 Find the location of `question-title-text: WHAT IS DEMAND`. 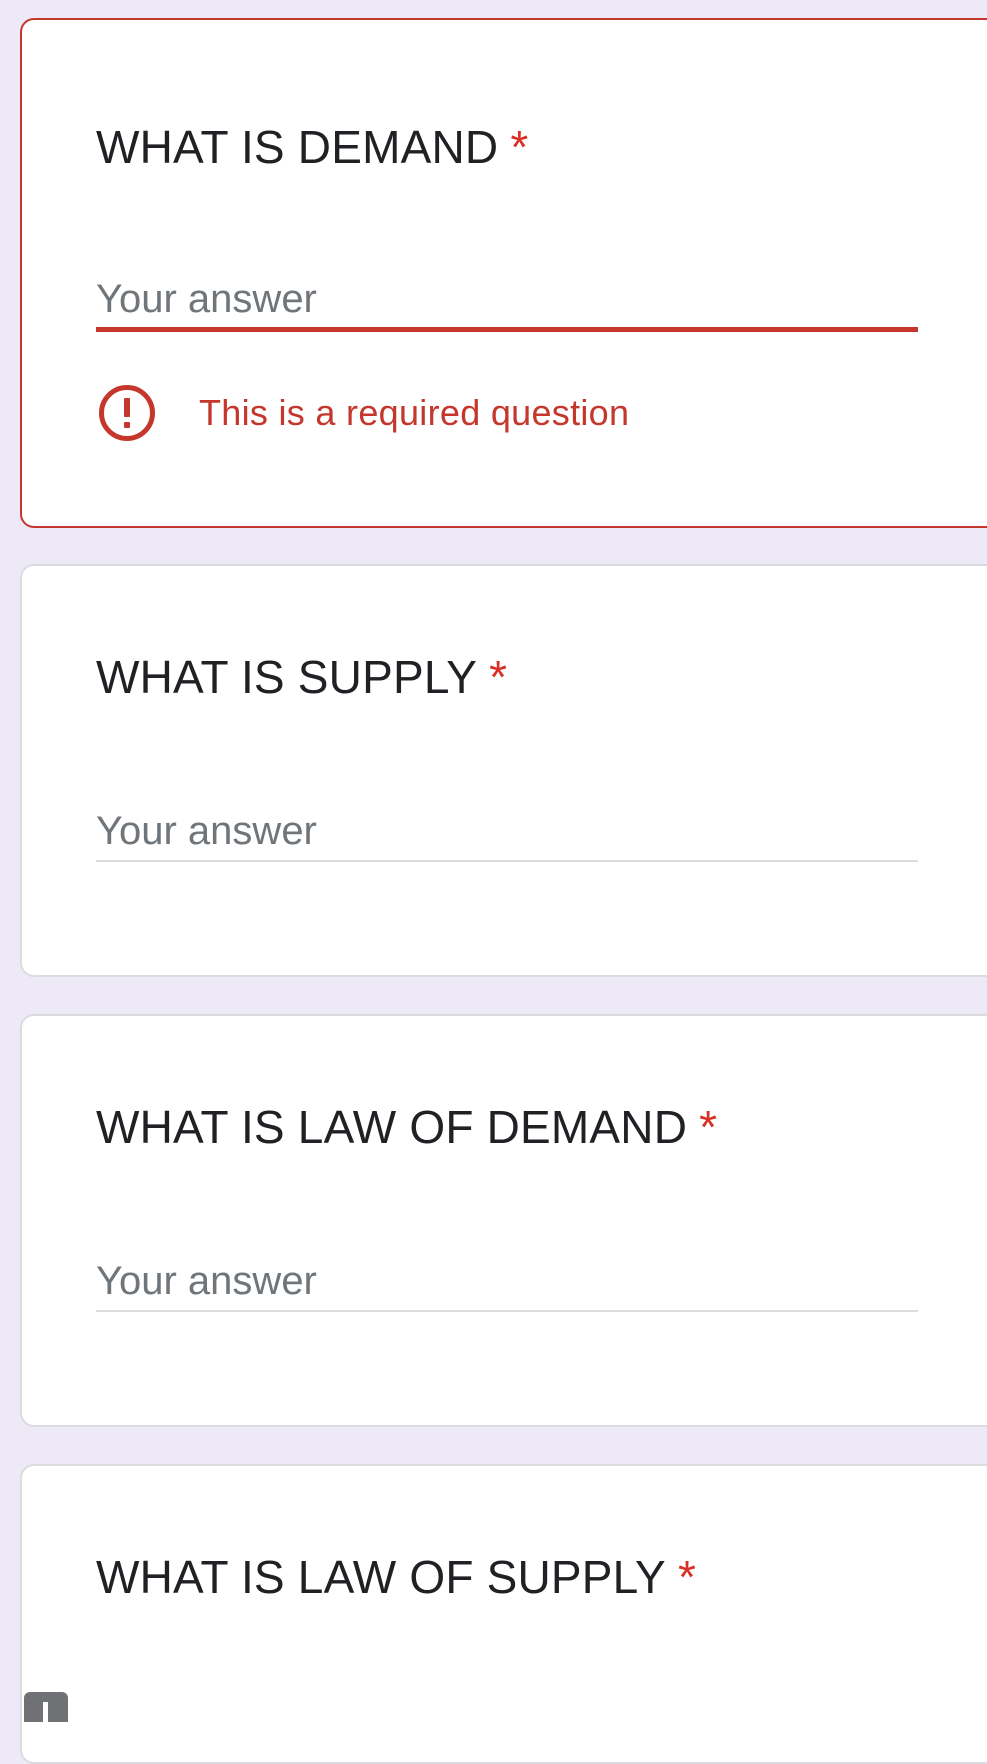

question-title-text: WHAT IS DEMAND is located at coordinates (297, 147).